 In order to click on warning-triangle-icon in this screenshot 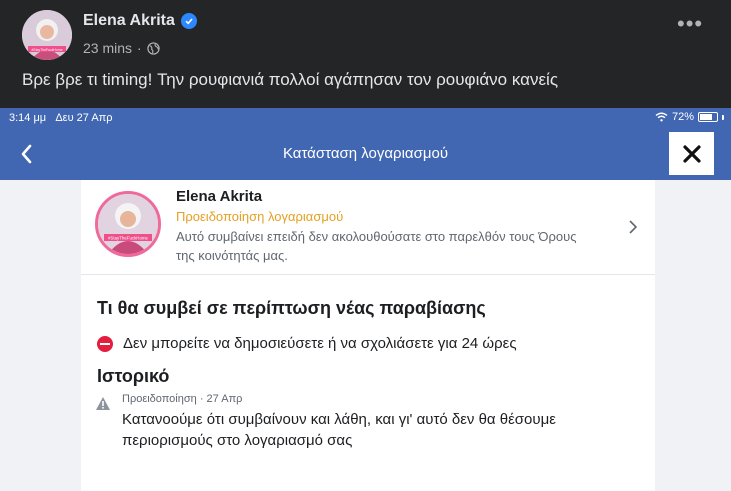, I will do `click(103, 403)`.